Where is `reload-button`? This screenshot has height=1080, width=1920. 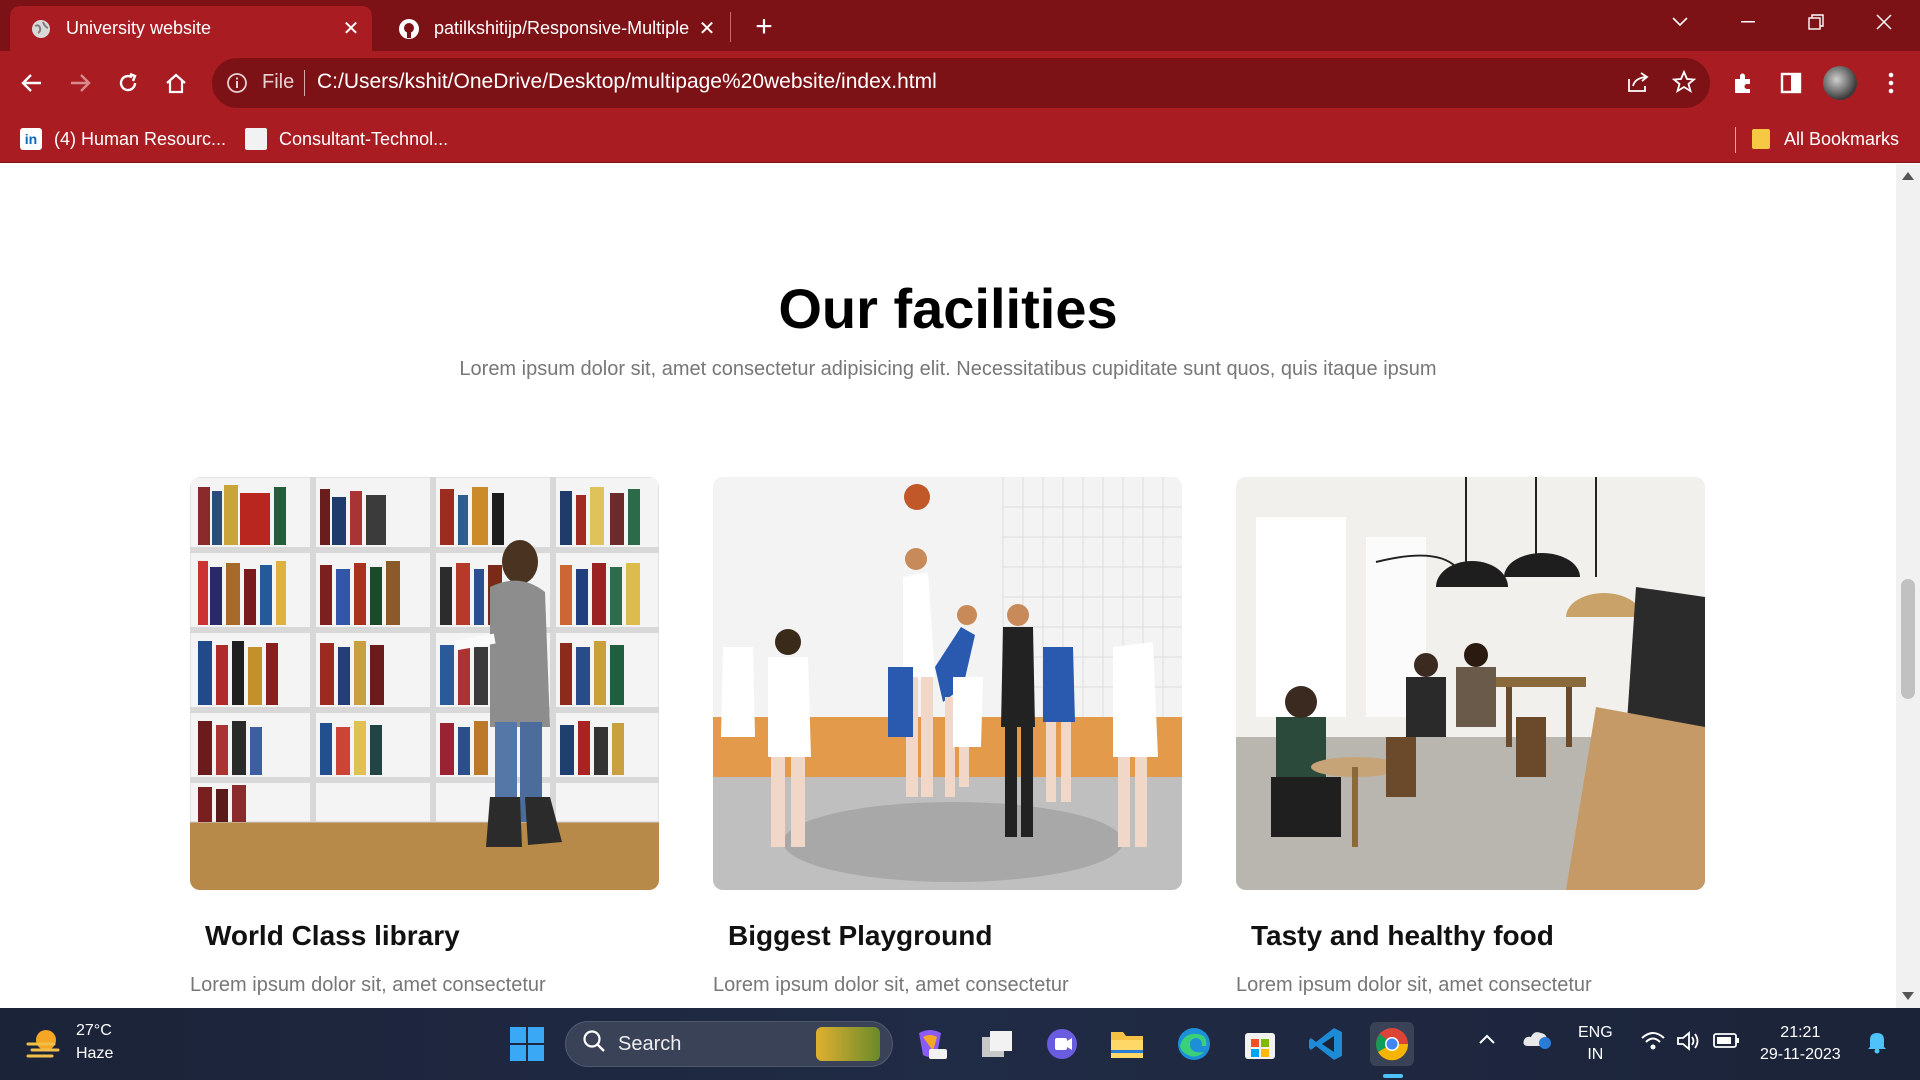 reload-button is located at coordinates (128, 83).